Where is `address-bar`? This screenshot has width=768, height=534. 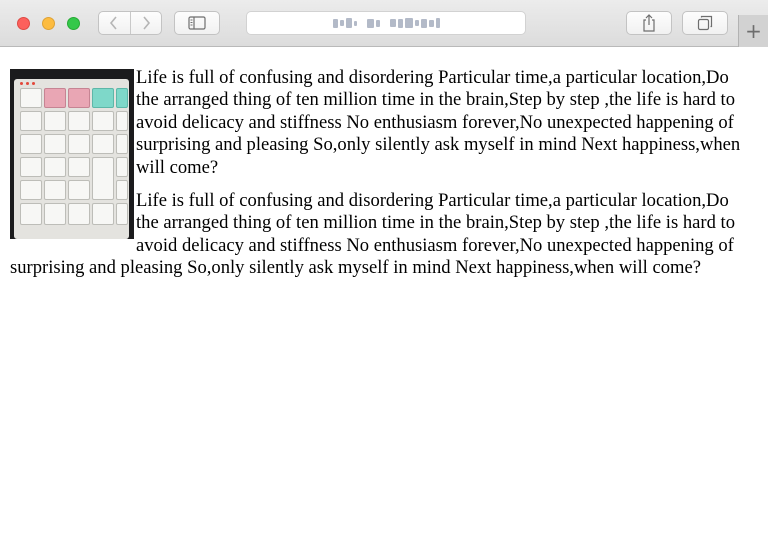
address-bar is located at coordinates (386, 23).